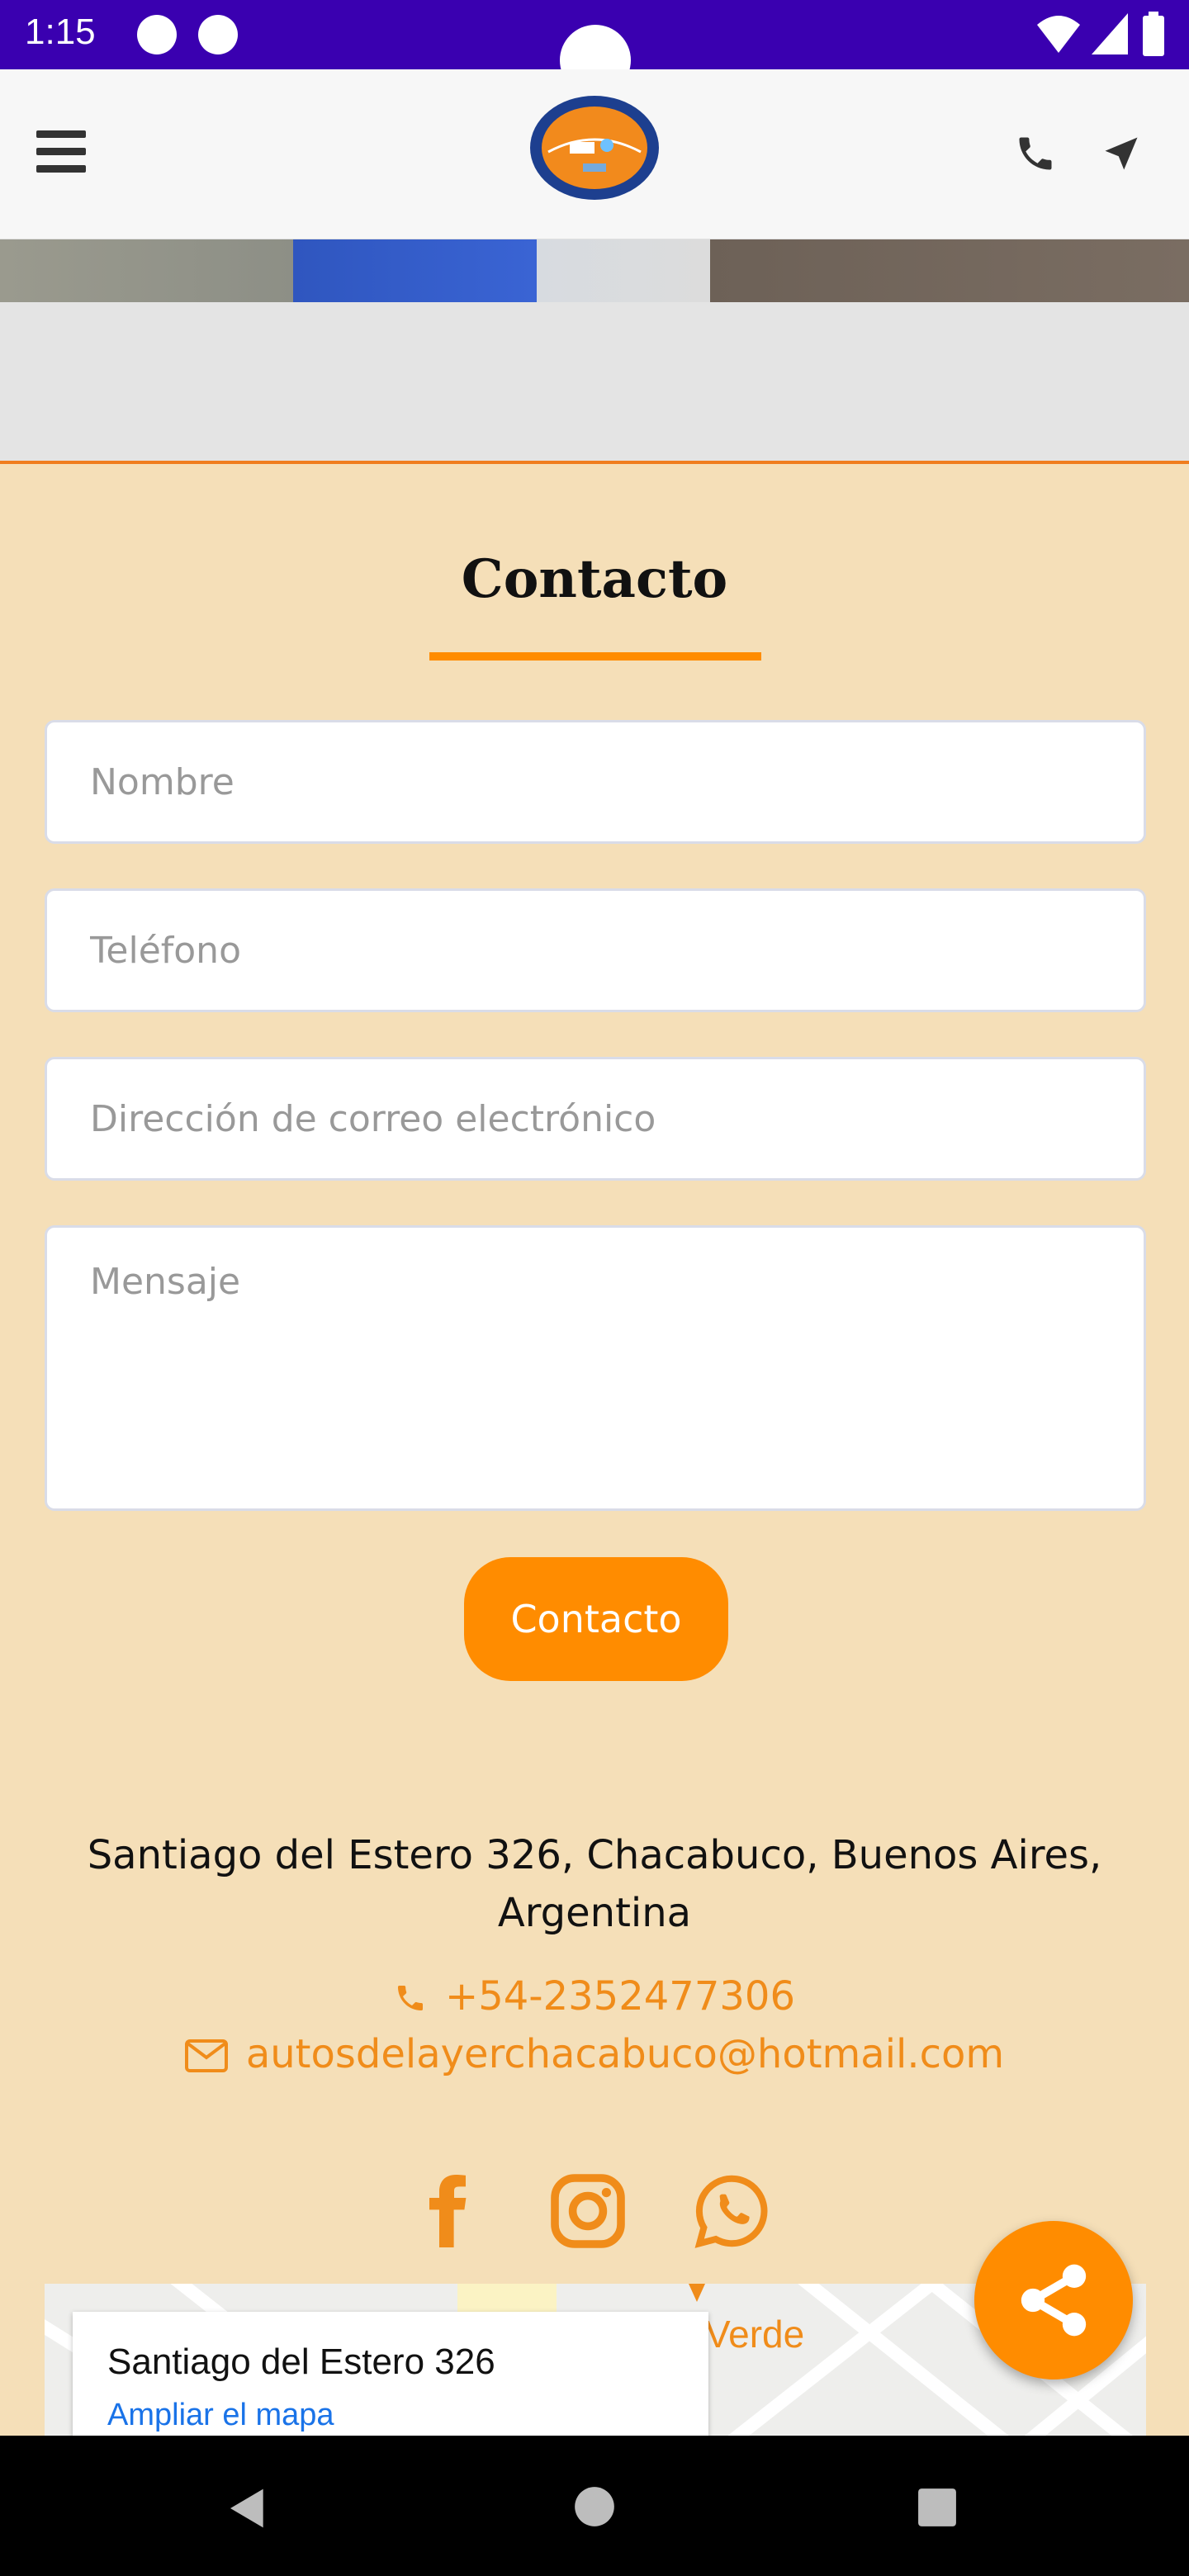 Image resolution: width=1189 pixels, height=2576 pixels. What do you see at coordinates (731, 2211) in the screenshot?
I see `whatsapp-icon` at bounding box center [731, 2211].